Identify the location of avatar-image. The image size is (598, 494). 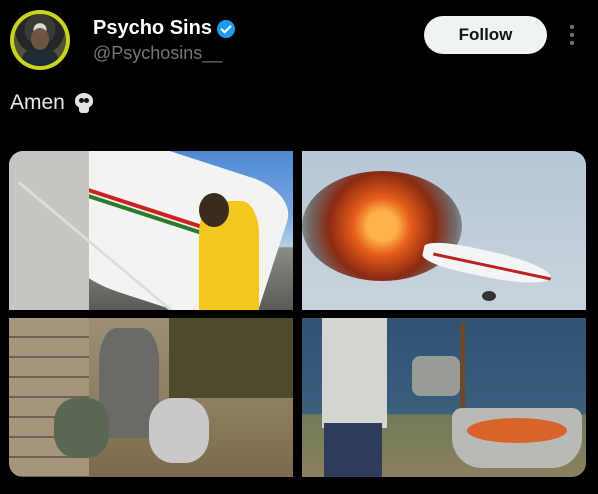
(40, 40).